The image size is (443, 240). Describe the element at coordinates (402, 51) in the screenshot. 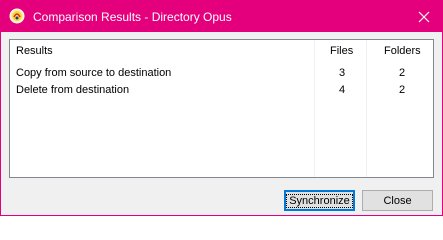

I see `column-header-folders: Folders` at that location.